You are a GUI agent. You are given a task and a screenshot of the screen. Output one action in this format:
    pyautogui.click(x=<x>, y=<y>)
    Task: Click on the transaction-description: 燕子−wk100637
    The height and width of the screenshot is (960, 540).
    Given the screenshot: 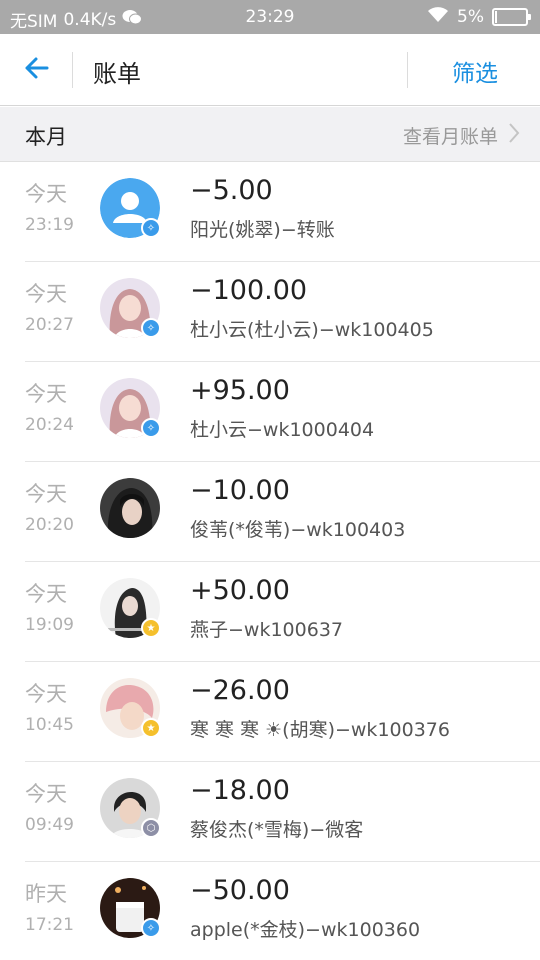 What is the action you would take?
    pyautogui.click(x=266, y=630)
    